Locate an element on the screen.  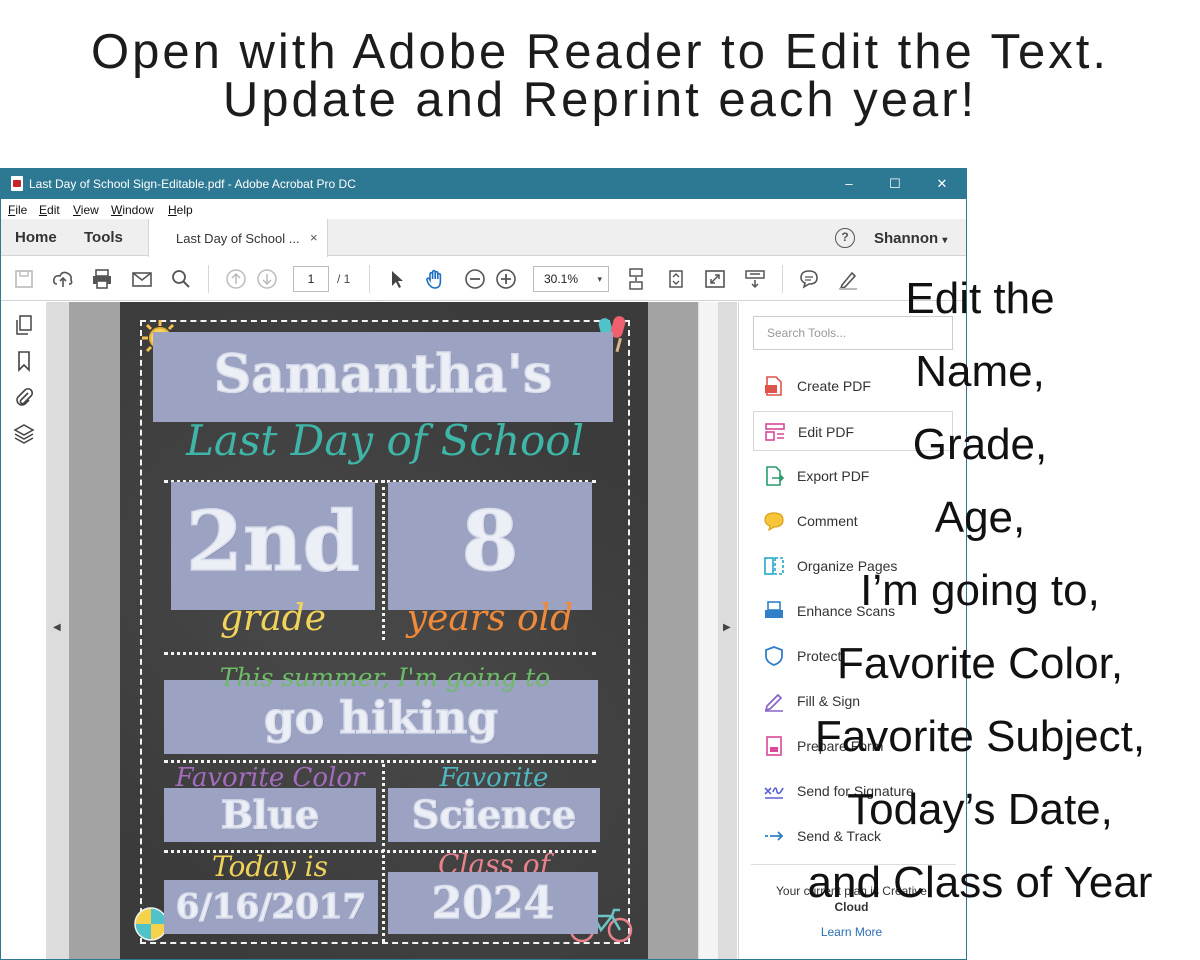
overlay-line: Today’s Date, is located at coordinates (980, 809).